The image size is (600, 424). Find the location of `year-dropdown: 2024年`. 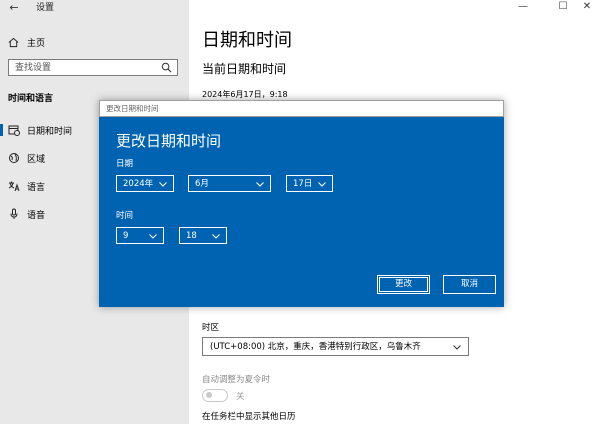

year-dropdown: 2024年 is located at coordinates (145, 183).